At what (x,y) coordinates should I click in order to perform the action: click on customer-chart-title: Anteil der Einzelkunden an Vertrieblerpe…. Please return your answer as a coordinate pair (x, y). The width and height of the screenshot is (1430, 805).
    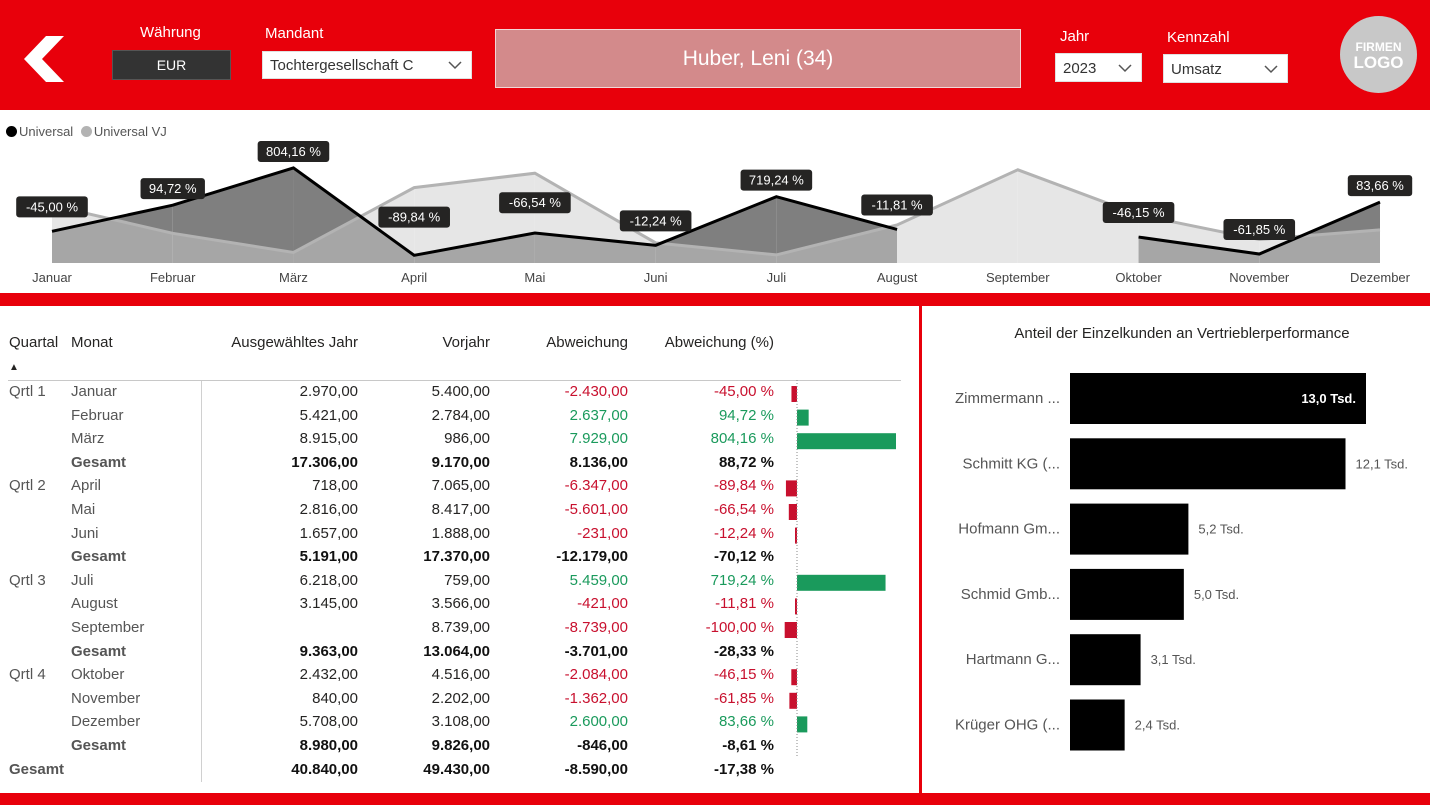
    Looking at the image, I should click on (1182, 333).